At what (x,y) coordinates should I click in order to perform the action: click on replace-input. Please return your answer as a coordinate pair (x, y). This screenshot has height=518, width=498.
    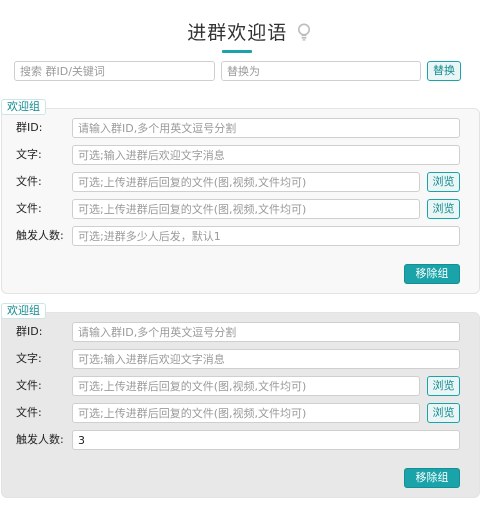
    Looking at the image, I should click on (321, 71).